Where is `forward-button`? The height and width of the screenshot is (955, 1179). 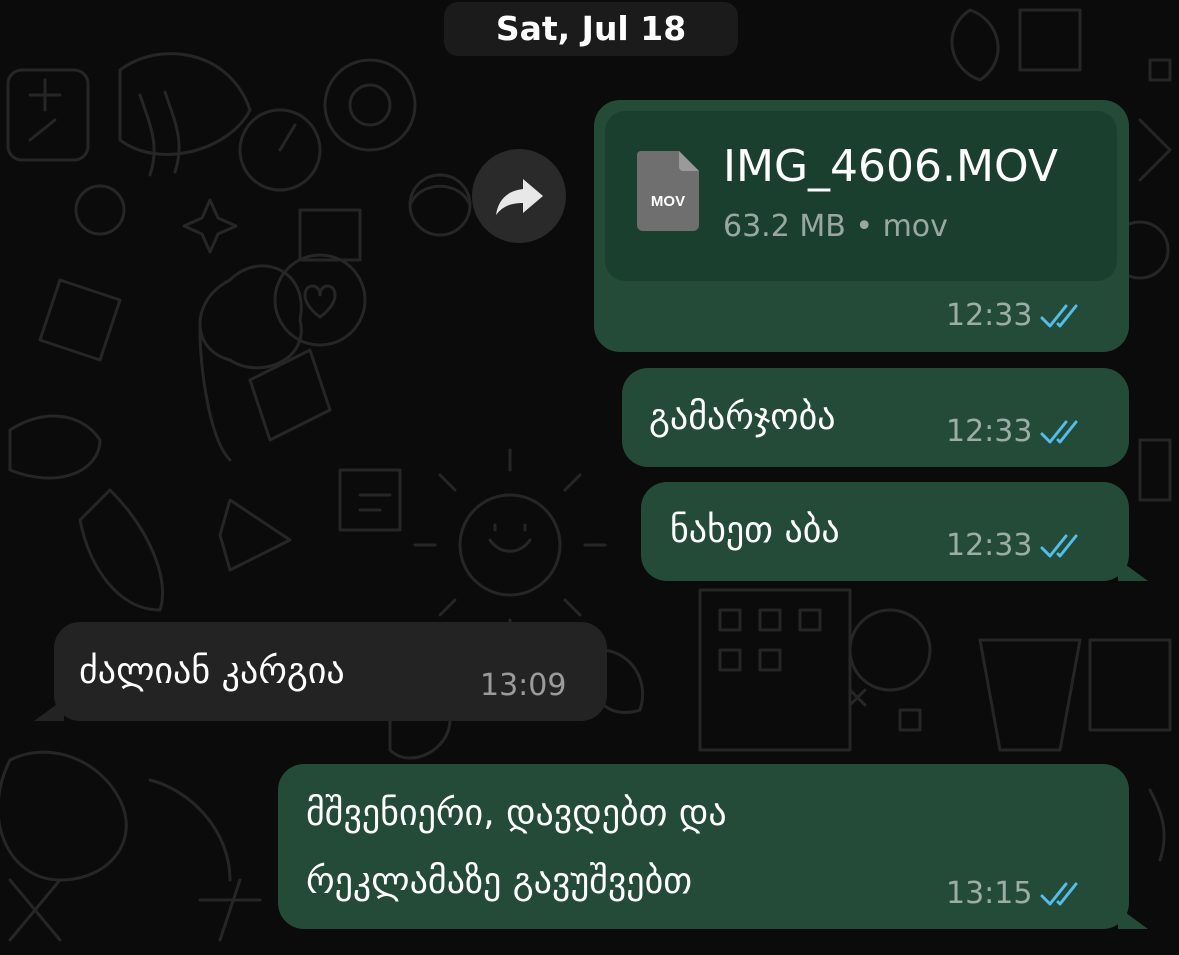
forward-button is located at coordinates (519, 196).